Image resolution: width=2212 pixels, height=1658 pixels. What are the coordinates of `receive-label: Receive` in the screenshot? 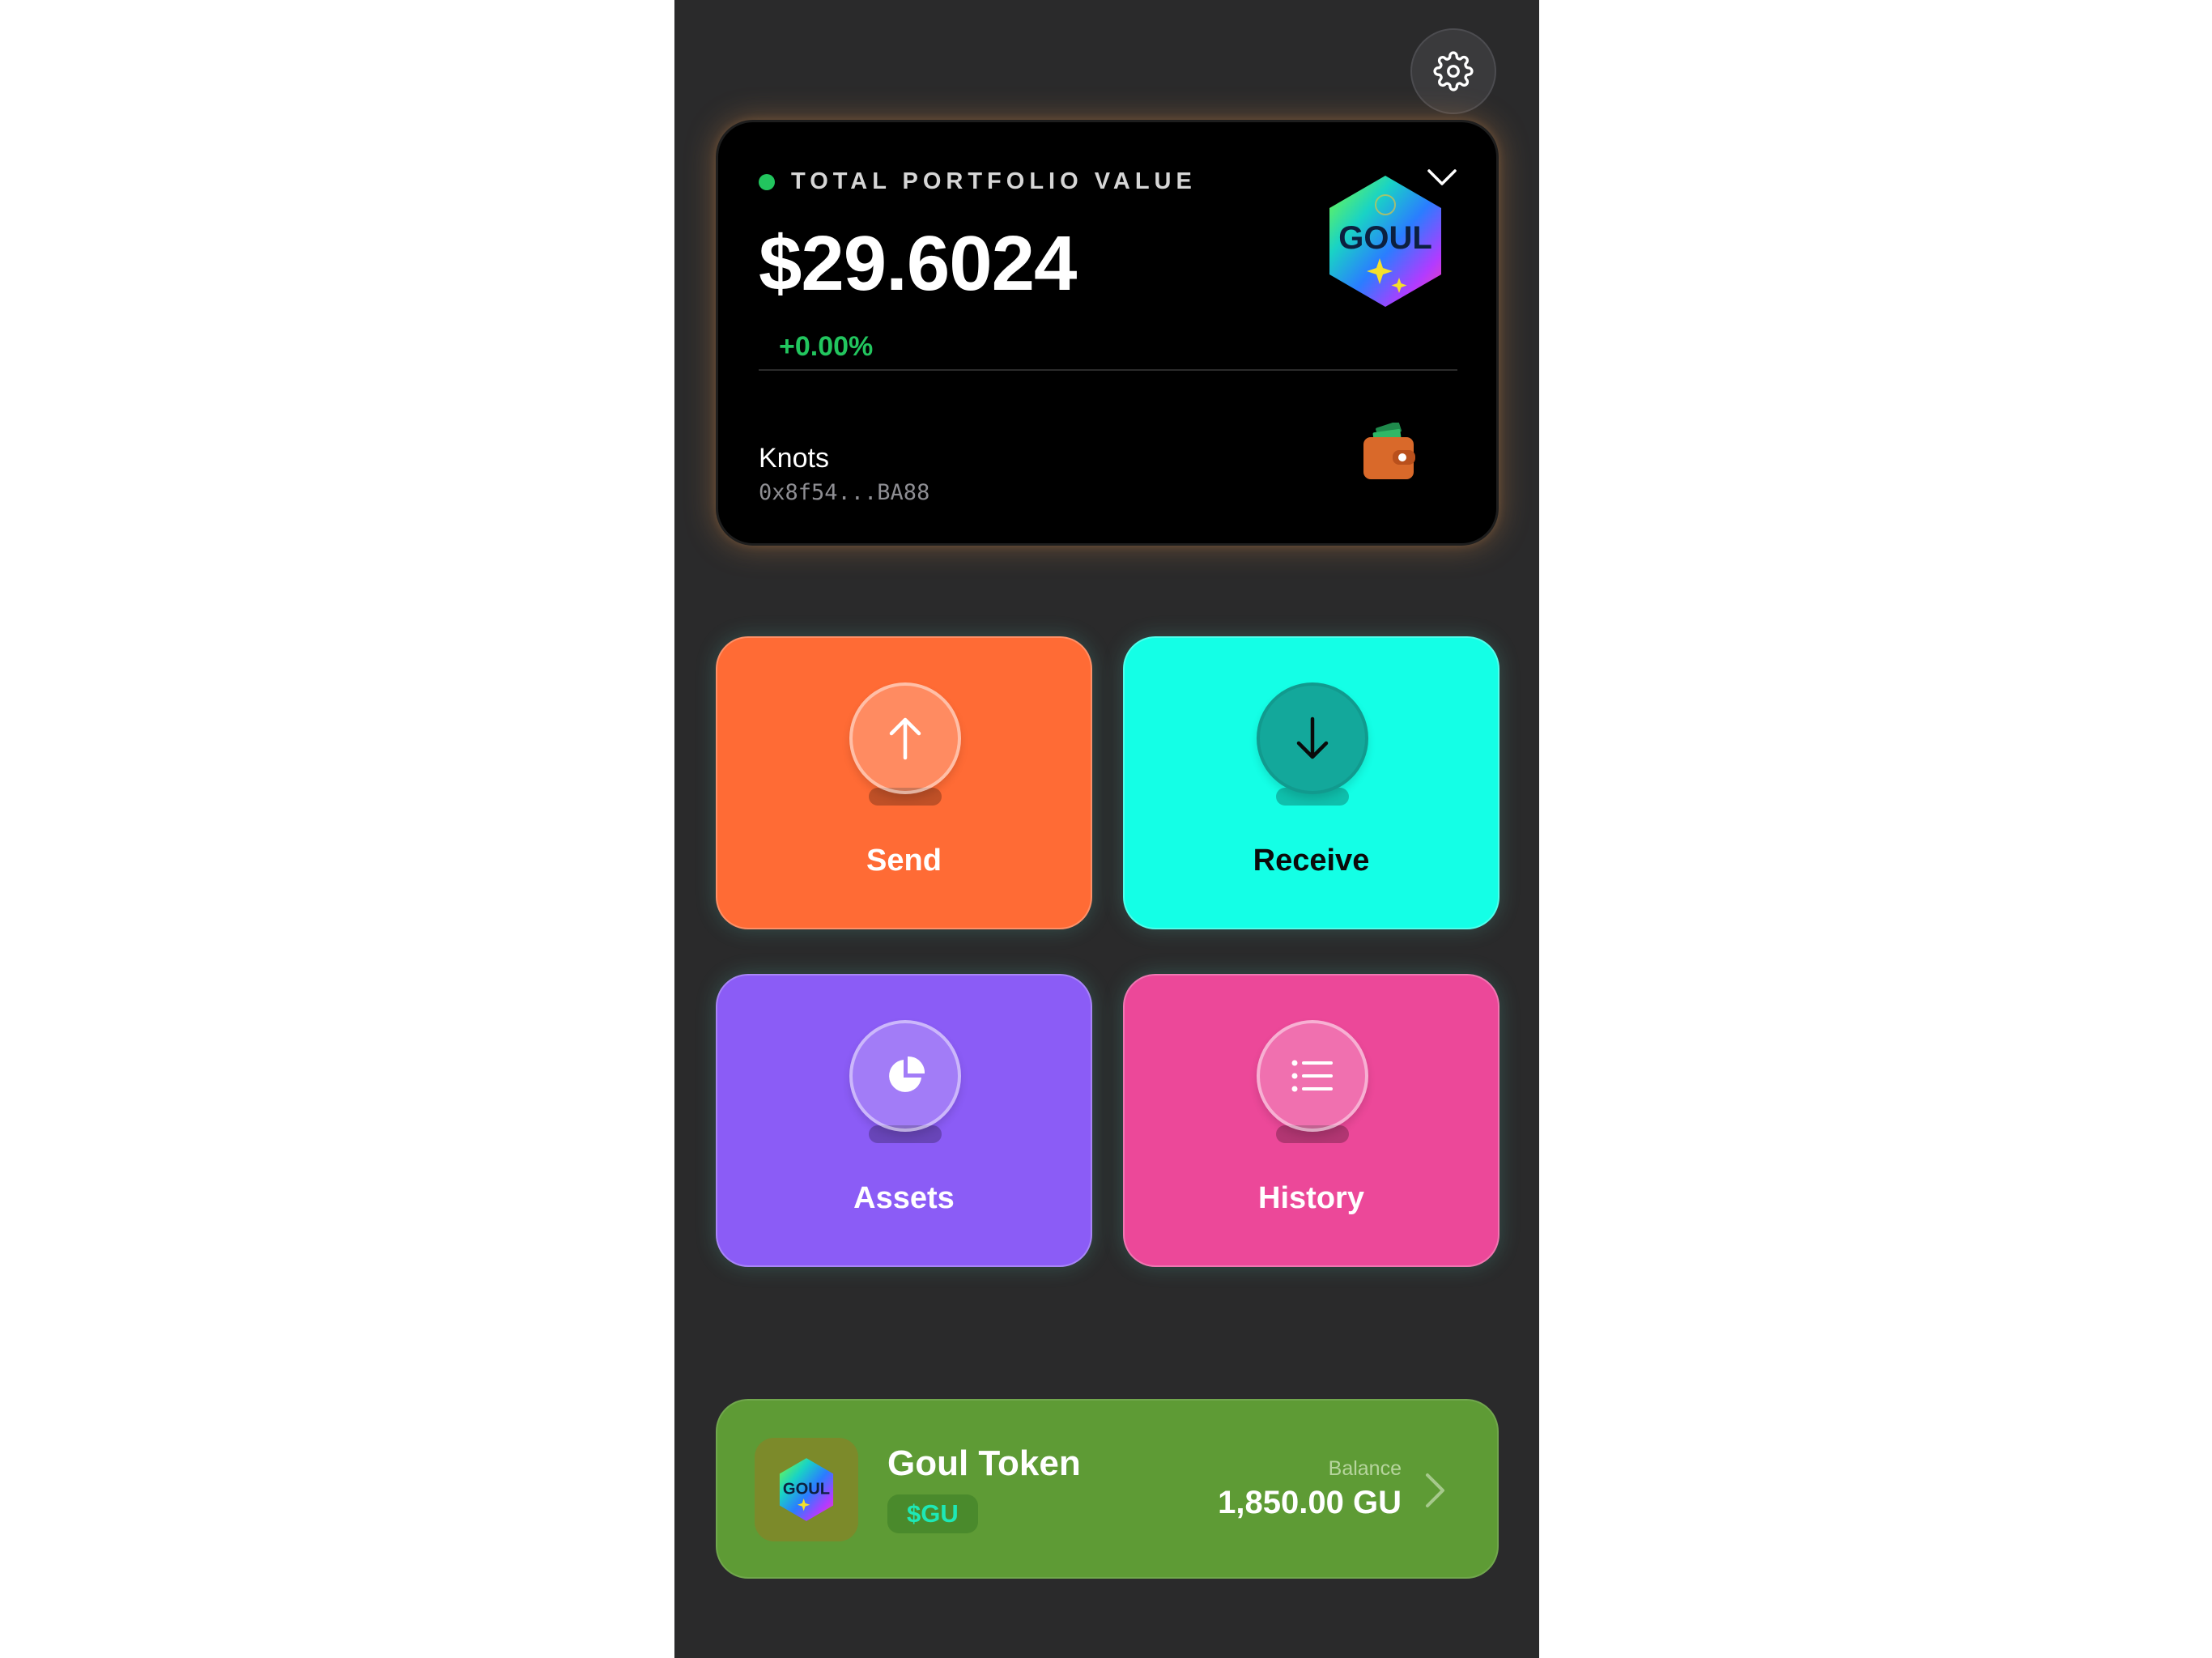 It's located at (1312, 861).